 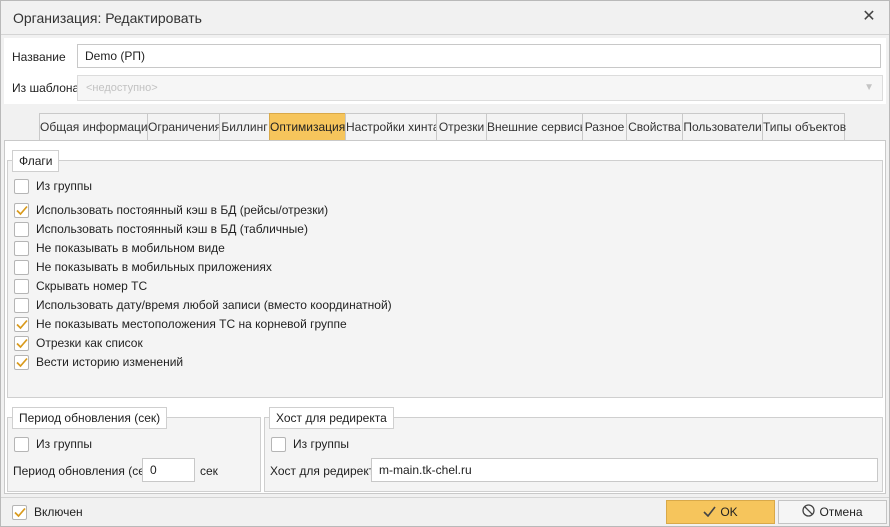 I want to click on redirect-host-label: Хост для редиректа, so click(x=325, y=471).